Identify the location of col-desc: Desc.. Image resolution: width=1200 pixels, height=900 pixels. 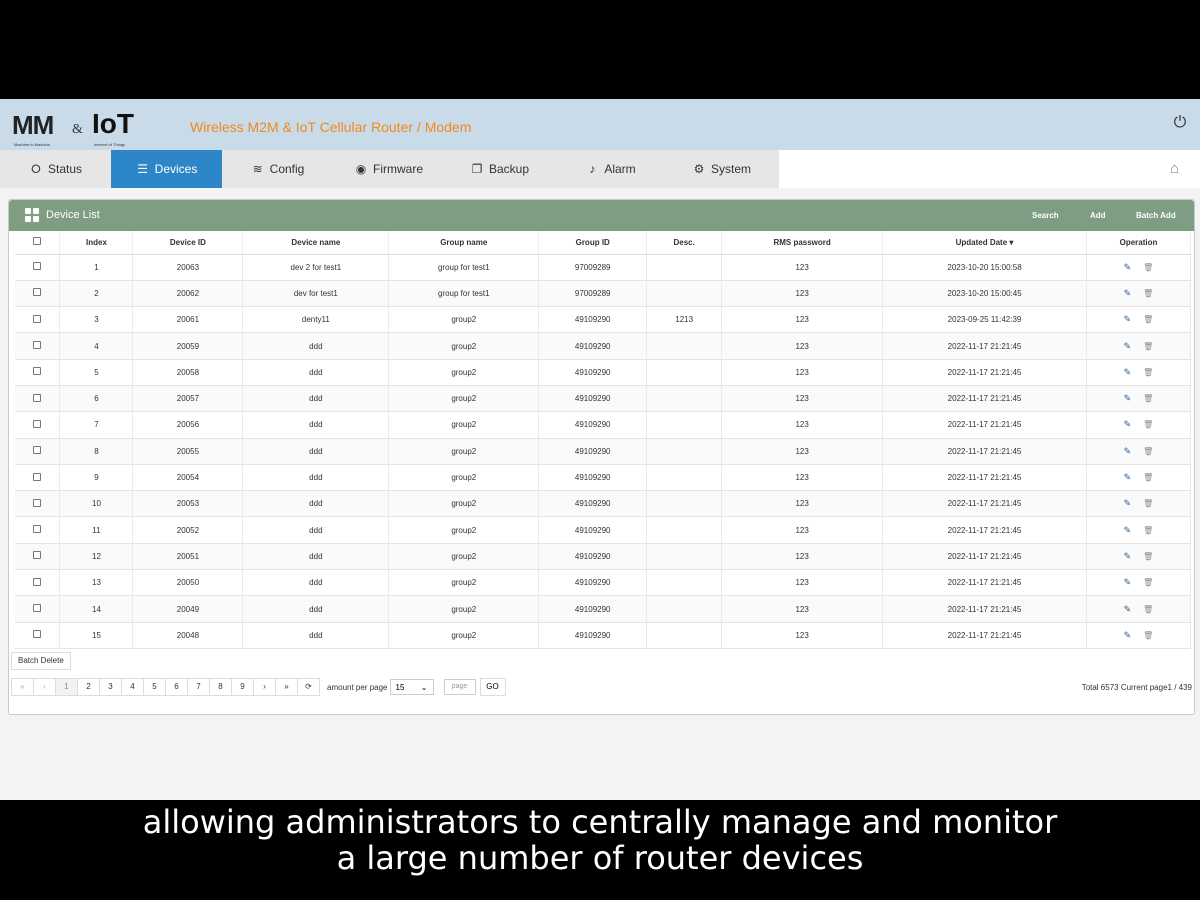
(684, 243).